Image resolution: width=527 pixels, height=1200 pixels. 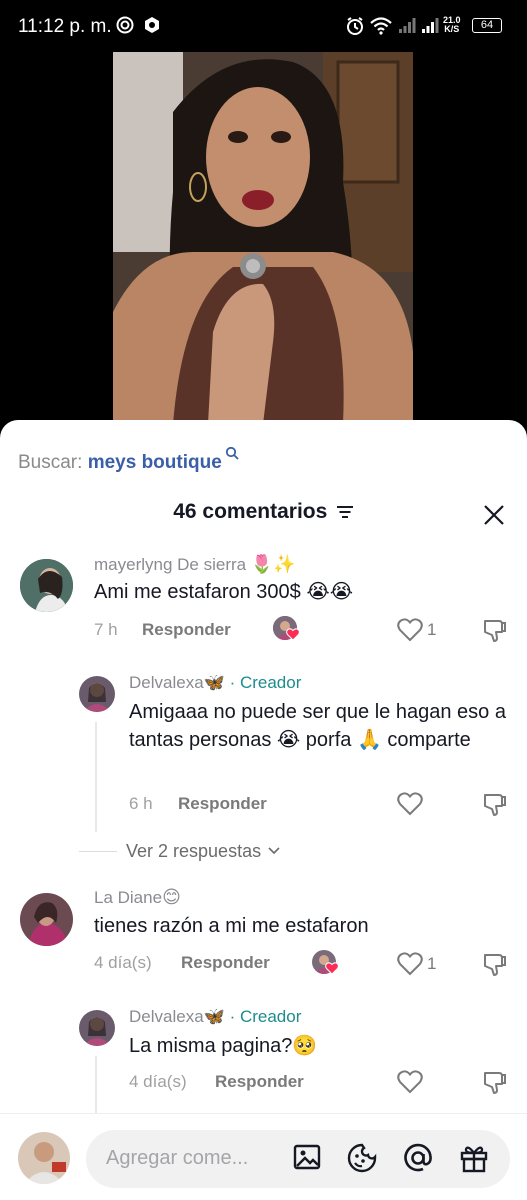 I want to click on search-prefix: Buscar:, so click(x=50, y=462).